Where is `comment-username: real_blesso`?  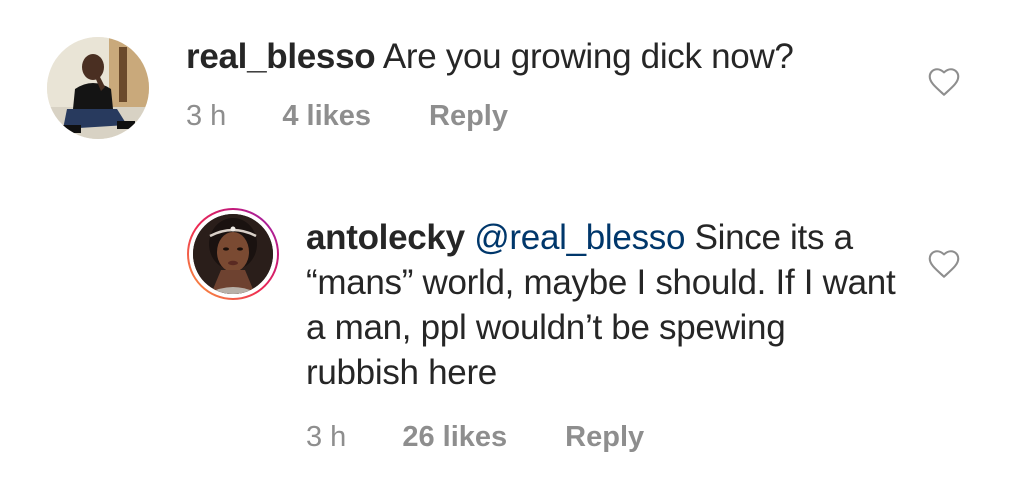
comment-username: real_blesso is located at coordinates (281, 56).